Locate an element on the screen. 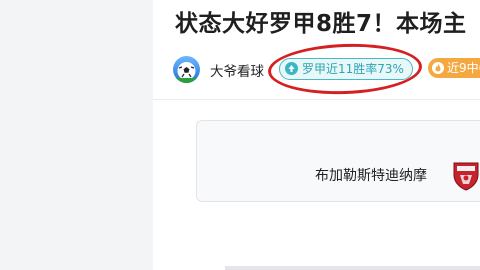  streak-badge: 近9中6 is located at coordinates (454, 68).